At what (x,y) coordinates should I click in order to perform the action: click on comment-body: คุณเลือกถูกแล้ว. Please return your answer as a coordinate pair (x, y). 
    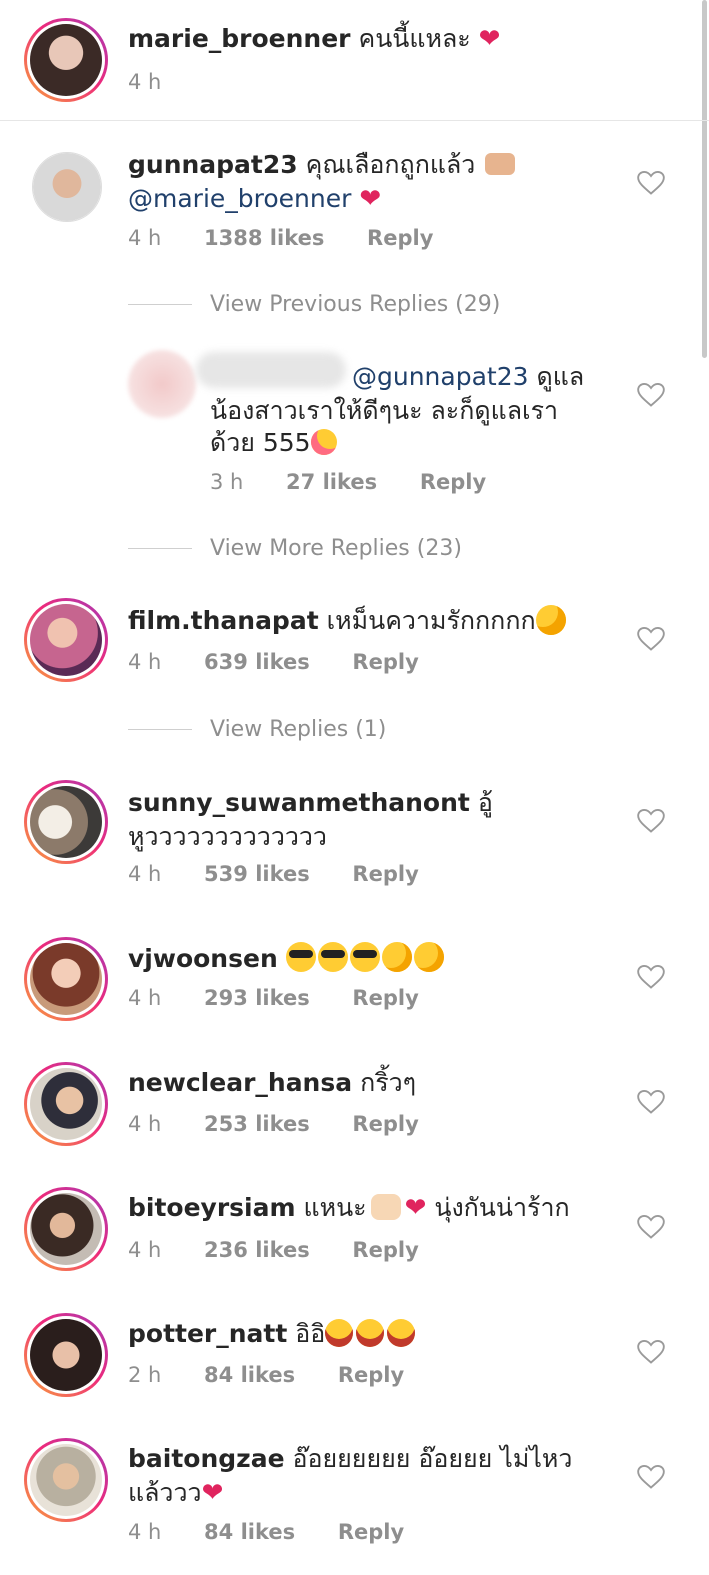
    Looking at the image, I should click on (390, 164).